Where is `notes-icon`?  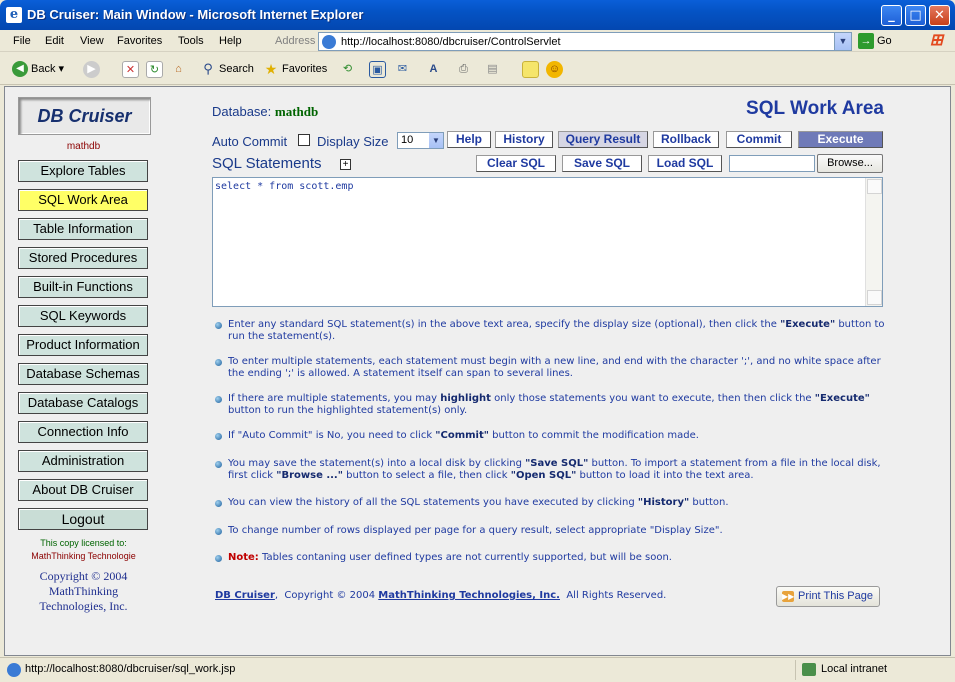
notes-icon is located at coordinates (530, 69).